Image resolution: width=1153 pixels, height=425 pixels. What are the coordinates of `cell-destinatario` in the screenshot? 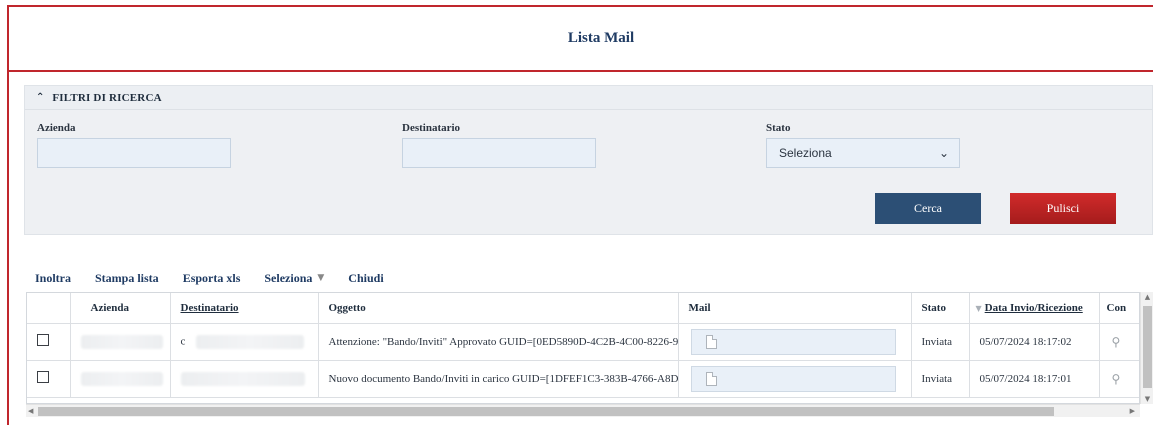 It's located at (244, 379).